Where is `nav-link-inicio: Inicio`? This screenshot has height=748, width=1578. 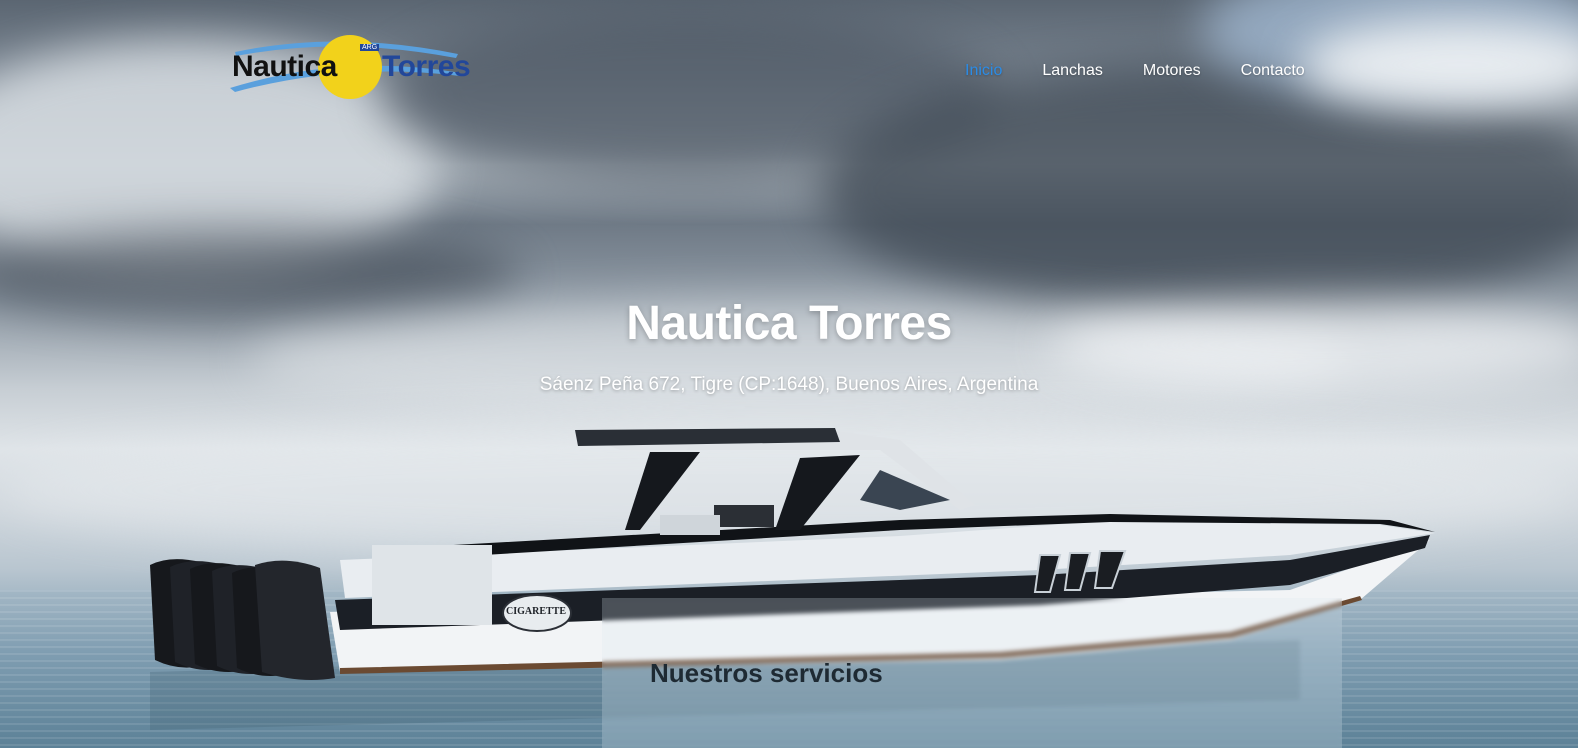 nav-link-inicio: Inicio is located at coordinates (983, 71).